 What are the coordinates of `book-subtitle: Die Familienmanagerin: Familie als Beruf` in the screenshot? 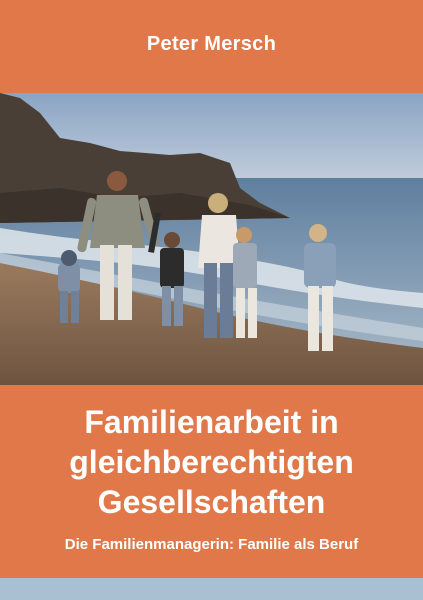 It's located at (211, 544).